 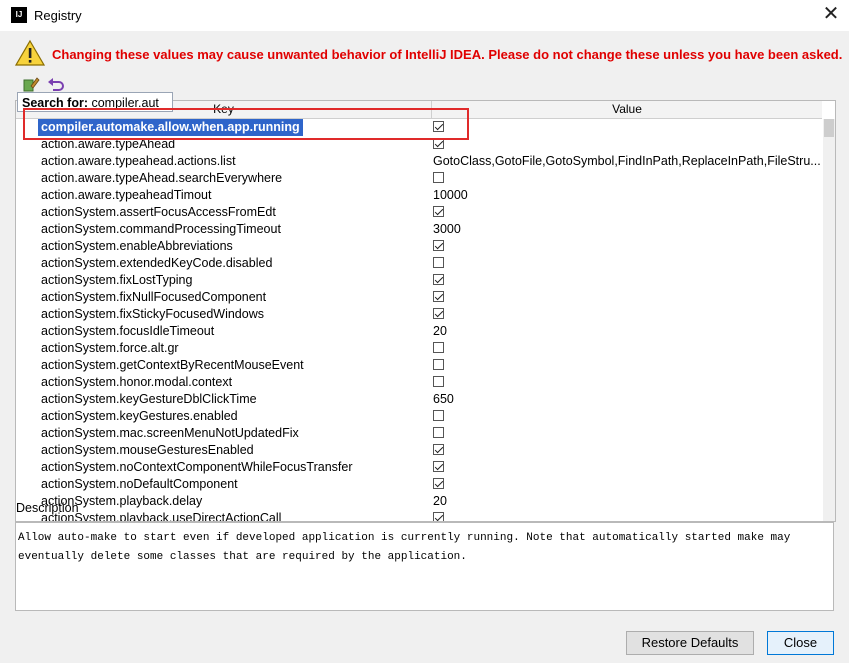 What do you see at coordinates (419, 450) in the screenshot?
I see `table-row: actionSystem.mouseGesturesEnabled` at bounding box center [419, 450].